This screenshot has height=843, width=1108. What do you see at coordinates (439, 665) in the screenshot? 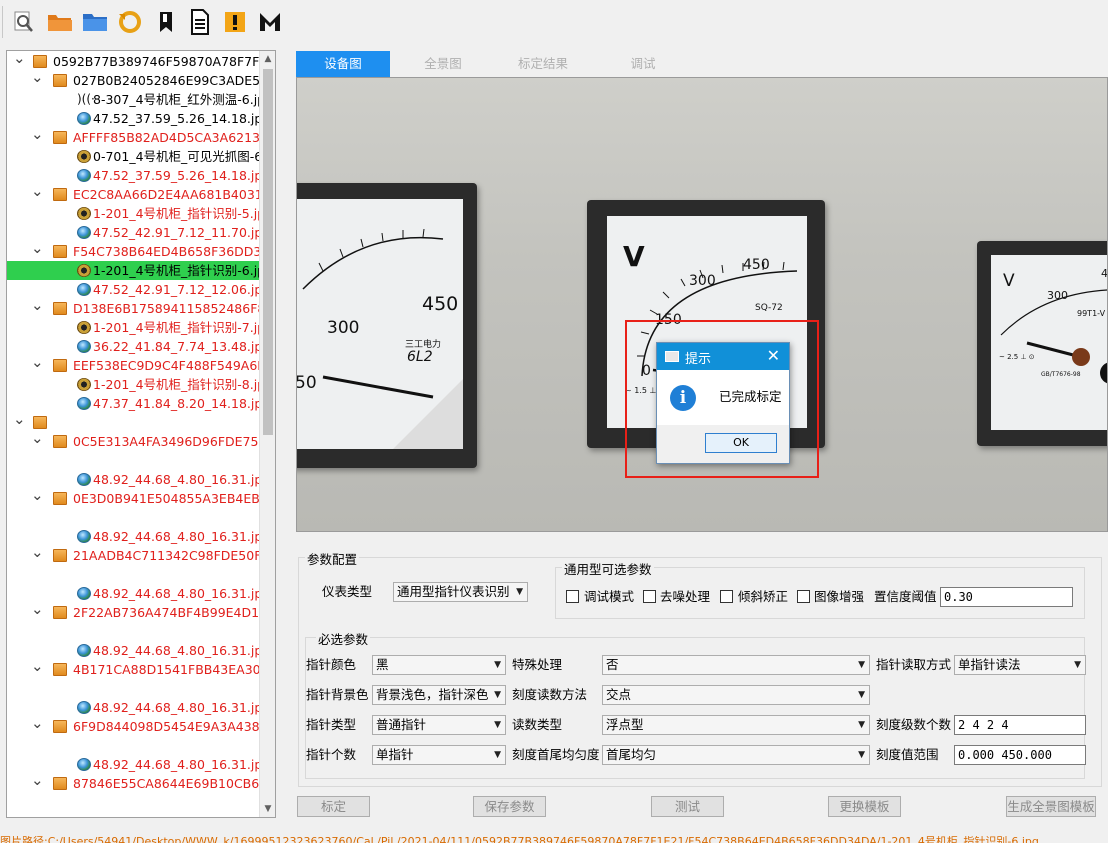
I see `needle-color-select: 黑 ▼` at bounding box center [439, 665].